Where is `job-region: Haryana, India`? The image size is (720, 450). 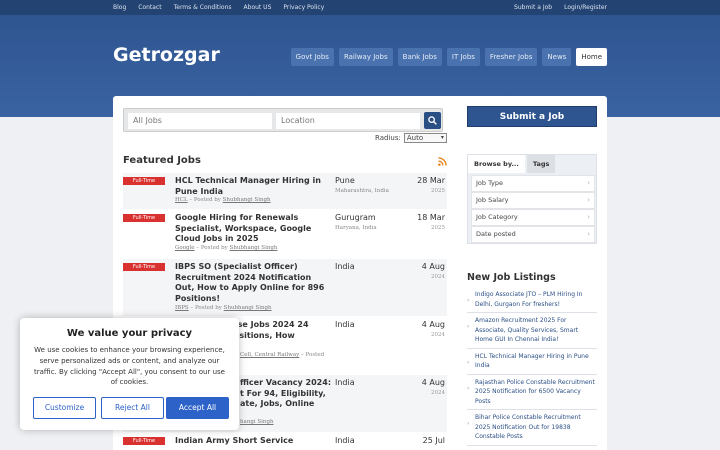 job-region: Haryana, India is located at coordinates (356, 228).